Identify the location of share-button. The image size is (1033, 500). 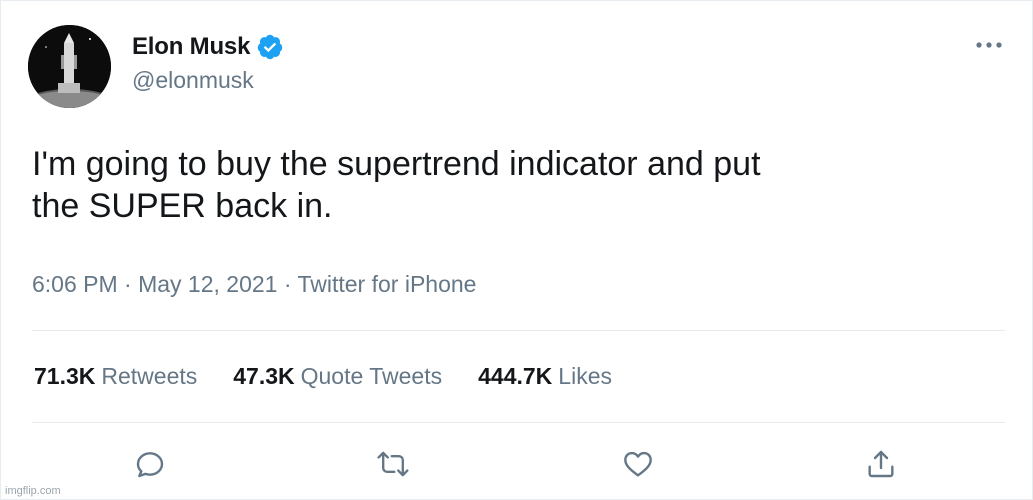
(881, 464).